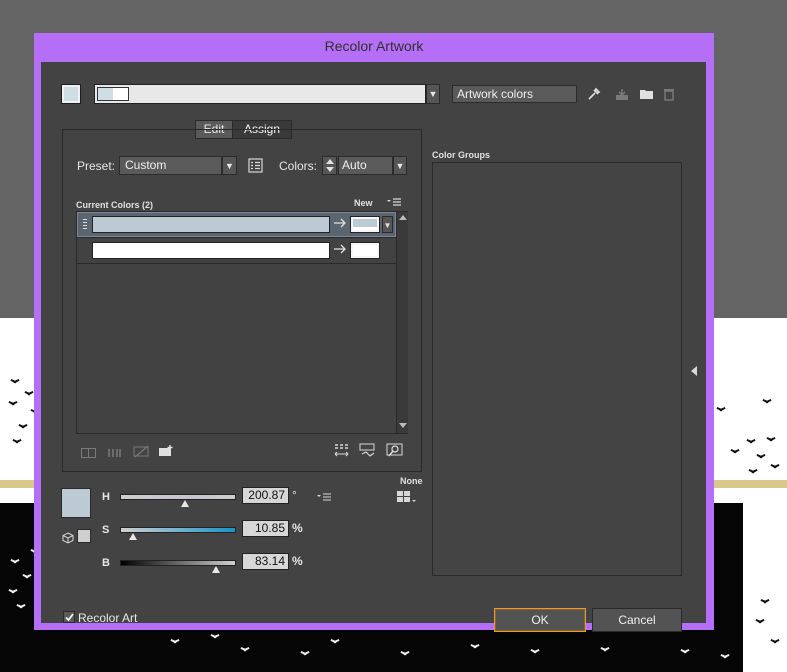  What do you see at coordinates (647, 95) in the screenshot?
I see `folder-icon` at bounding box center [647, 95].